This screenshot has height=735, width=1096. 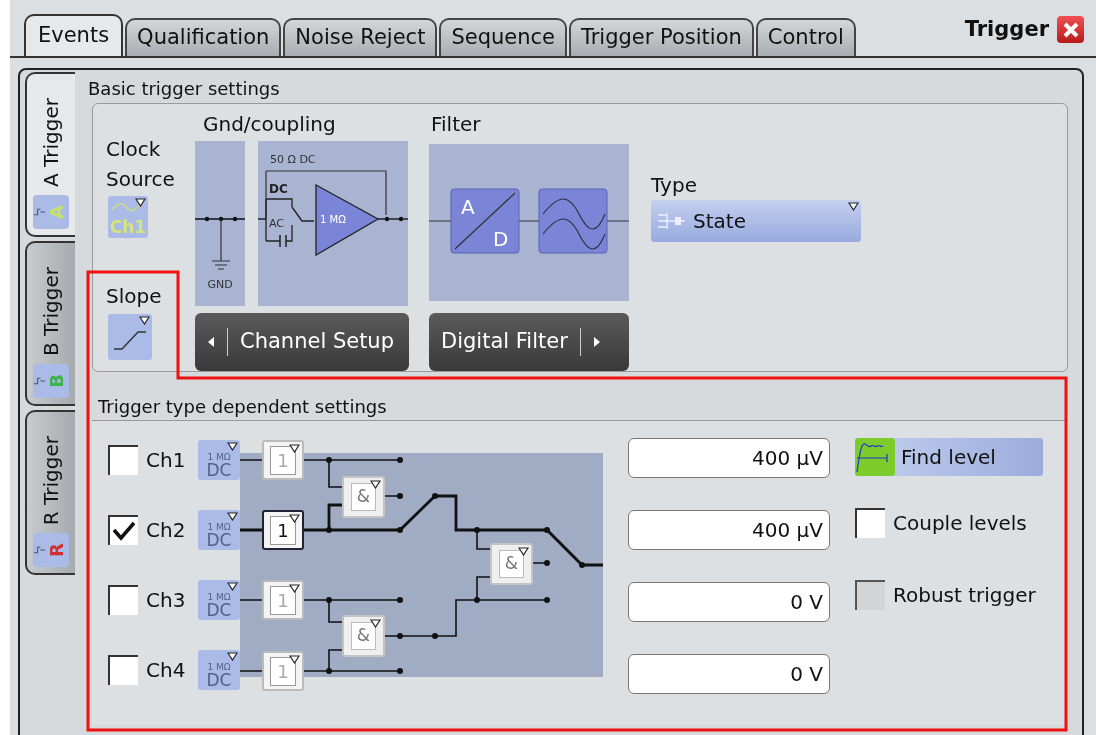 What do you see at coordinates (805, 37) in the screenshot?
I see `tab: Control` at bounding box center [805, 37].